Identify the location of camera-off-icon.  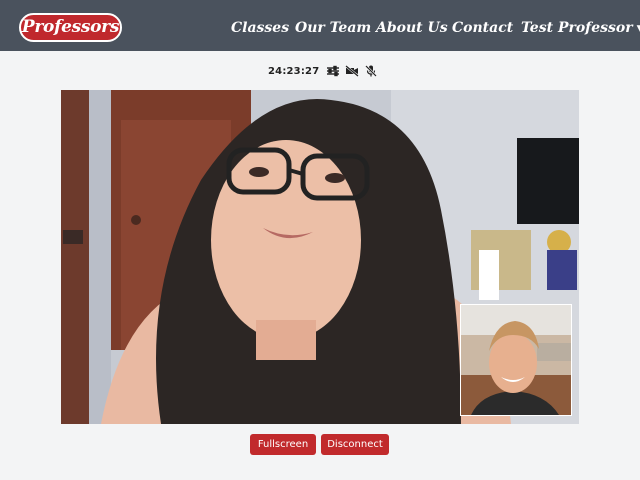
(352, 71).